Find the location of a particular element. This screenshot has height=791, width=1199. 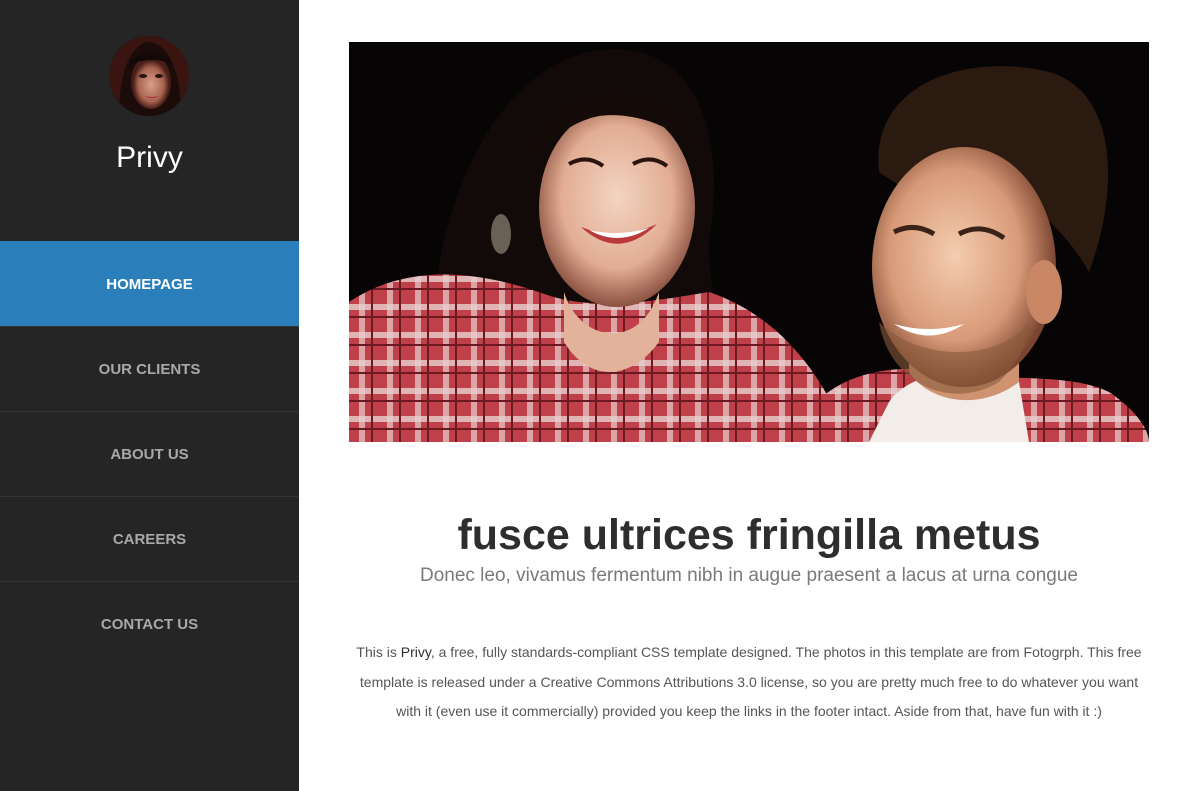

avatar-image is located at coordinates (149, 76).